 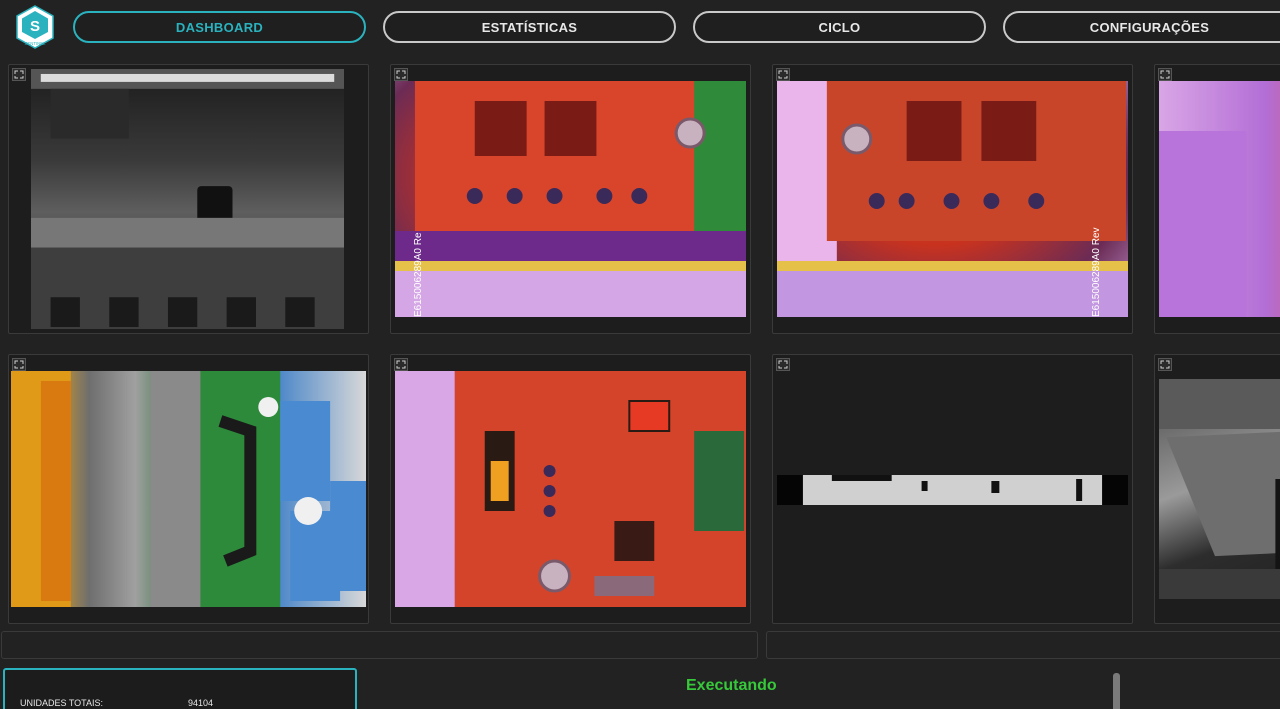 I want to click on total-units-label: UNIDADES TOTAIS:, so click(x=62, y=703).